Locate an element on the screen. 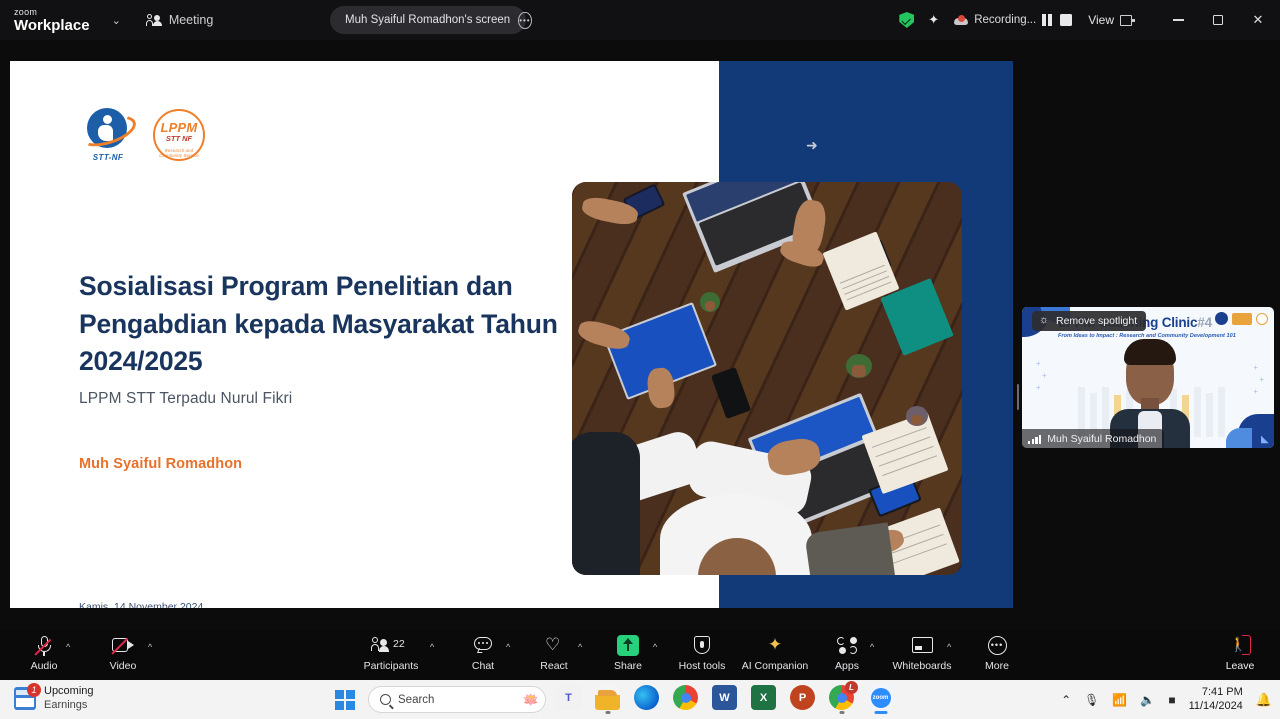 Image resolution: width=1280 pixels, height=719 pixels. participants-count: 22 is located at coordinates (399, 644).